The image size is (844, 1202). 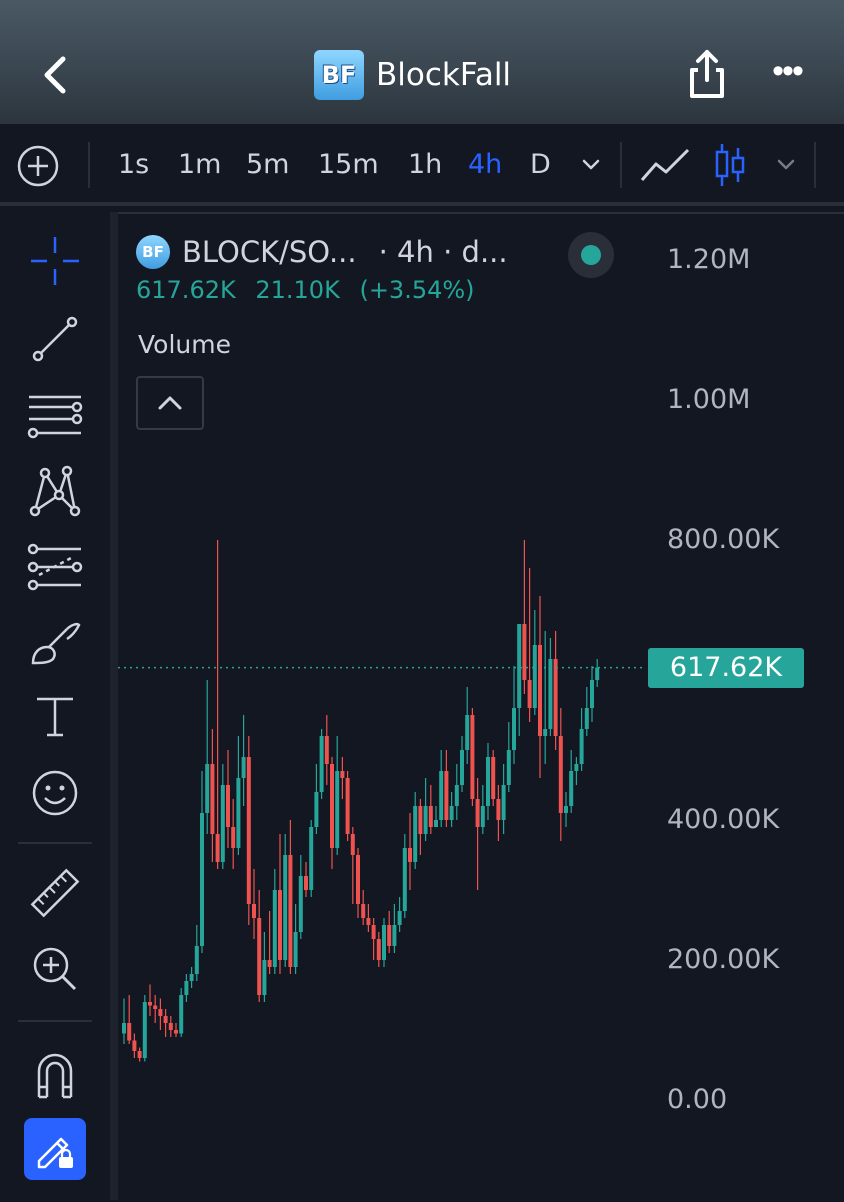 What do you see at coordinates (540, 165) in the screenshot?
I see `interval-D: D` at bounding box center [540, 165].